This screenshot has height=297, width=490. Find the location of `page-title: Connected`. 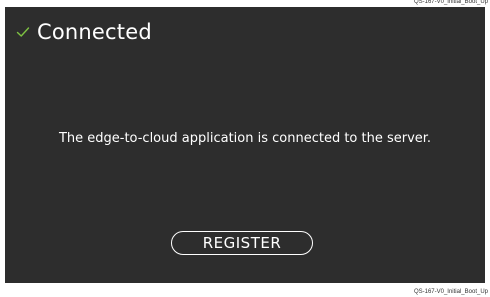

page-title: Connected is located at coordinates (94, 32).